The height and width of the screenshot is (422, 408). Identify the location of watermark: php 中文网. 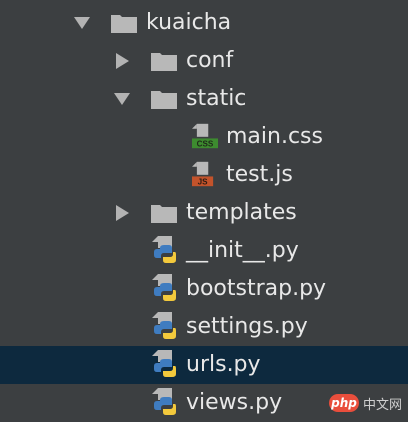
(365, 403).